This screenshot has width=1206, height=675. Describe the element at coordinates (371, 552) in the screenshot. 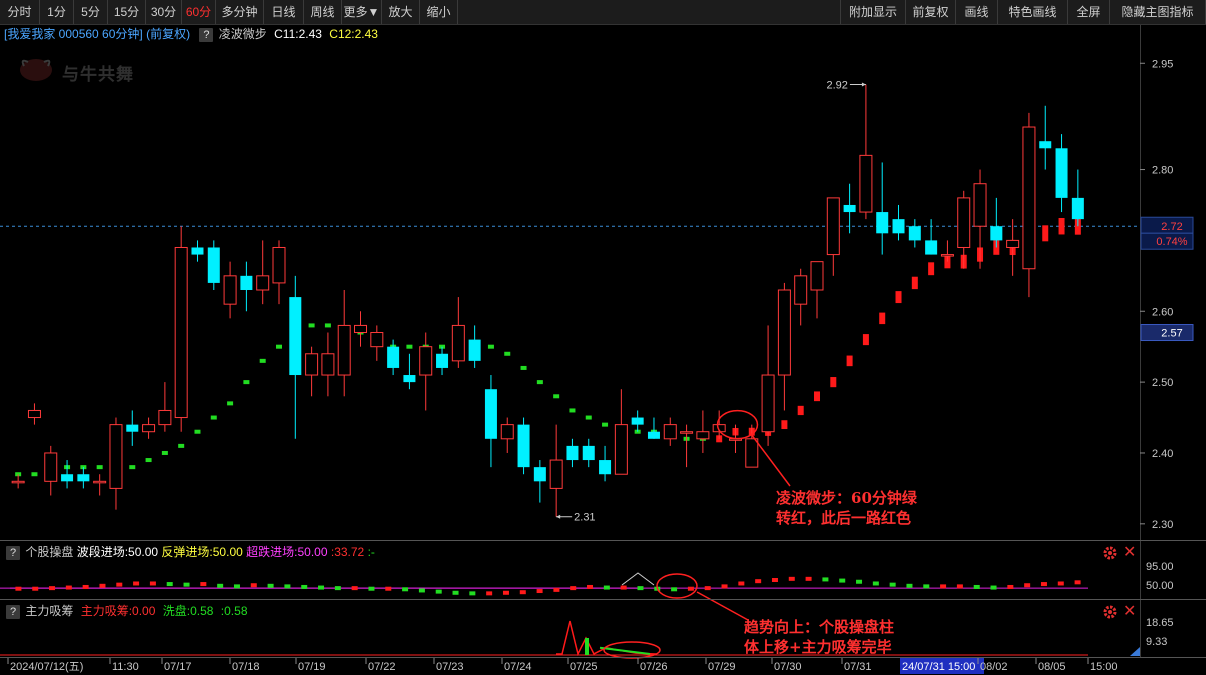

I see `indicator1-e: :-` at that location.